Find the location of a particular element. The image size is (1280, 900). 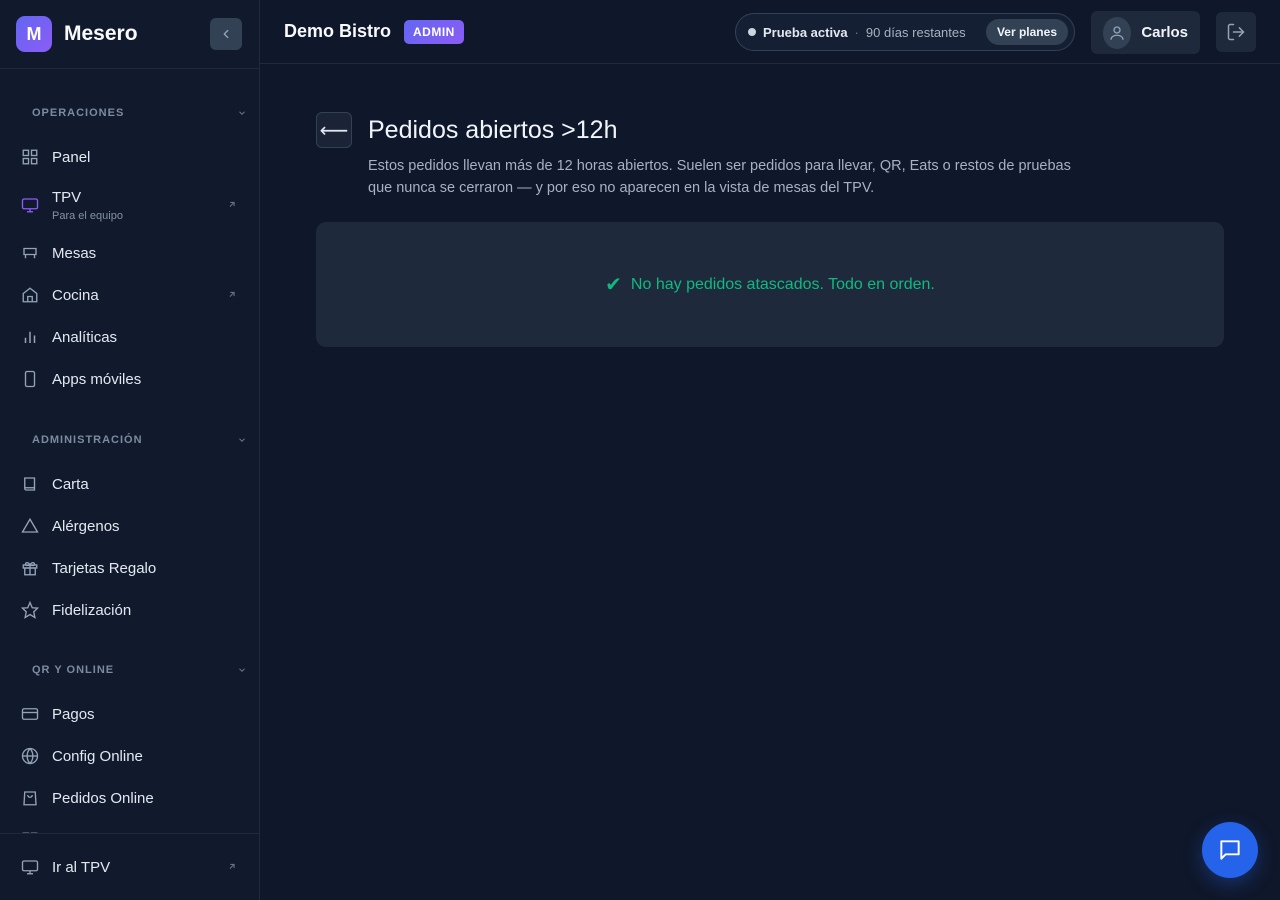

back-button: ⟵ is located at coordinates (334, 130).